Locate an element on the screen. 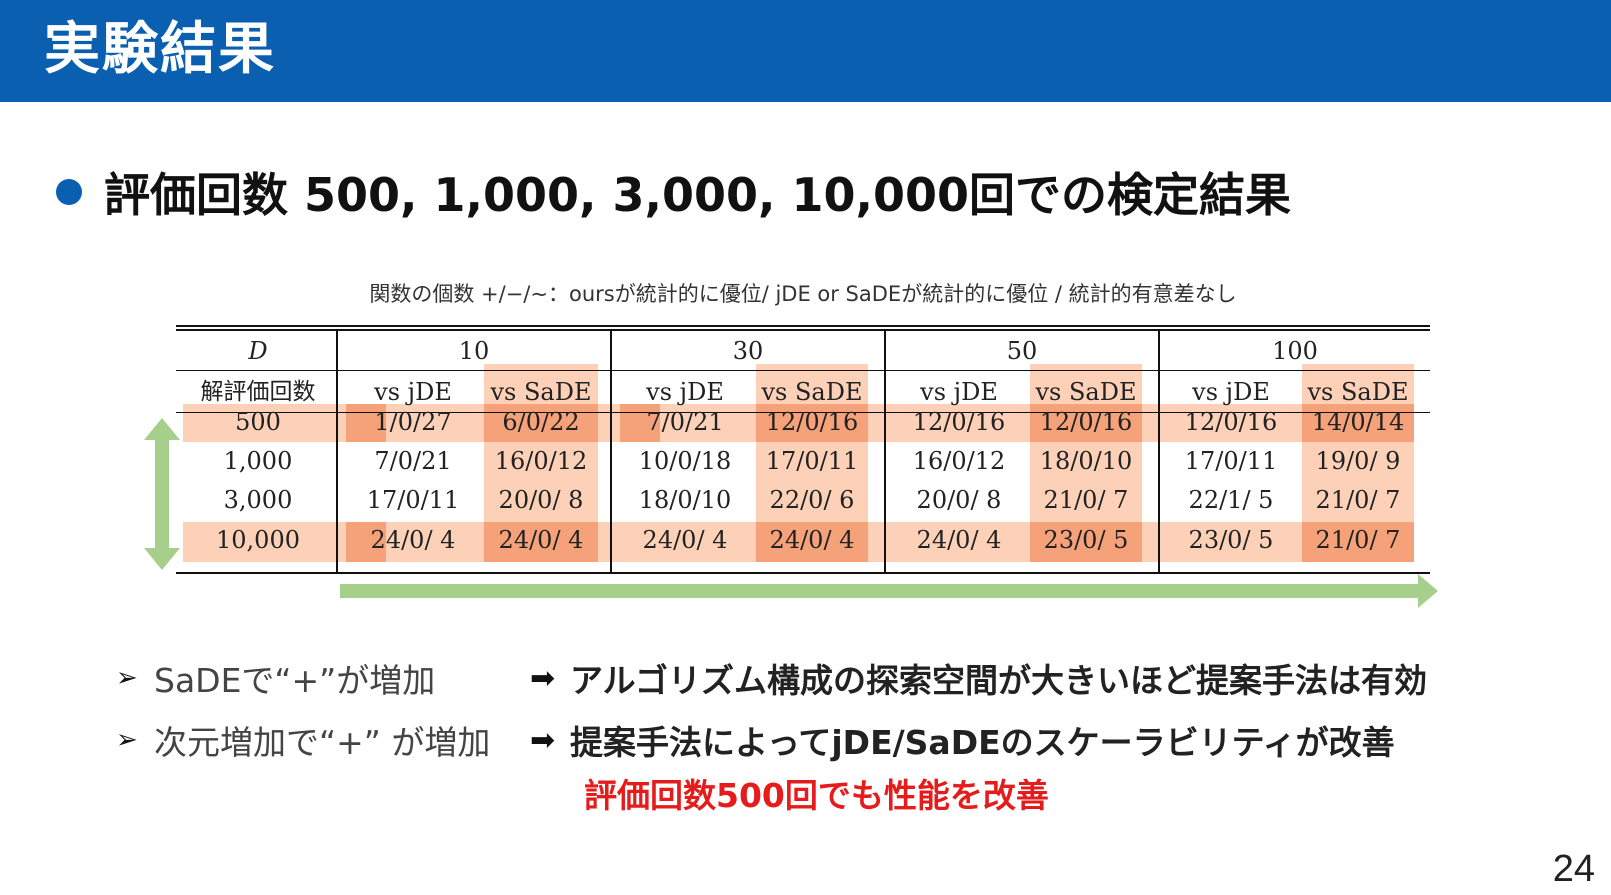 This screenshot has height=895, width=1611. dimension-header: 50 is located at coordinates (1022, 351).